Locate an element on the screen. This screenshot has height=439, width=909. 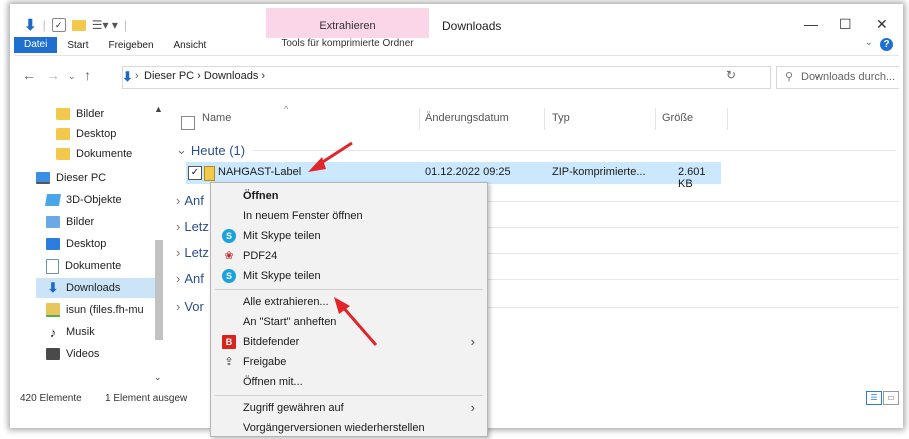
sidebar-item-bilder-pc: Bilder is located at coordinates (70, 222).